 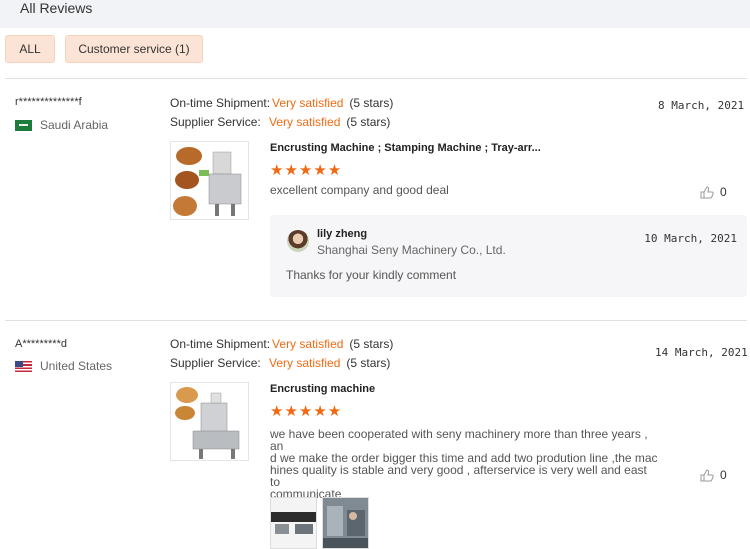 I want to click on country-name: Saudi Arabia, so click(x=74, y=125).